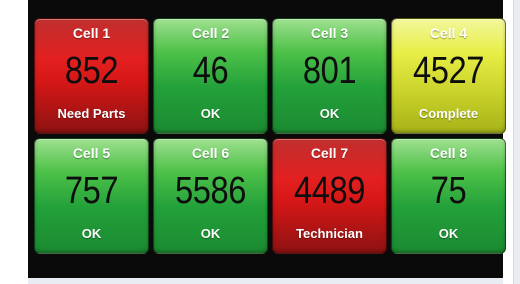 This screenshot has height=284, width=520. What do you see at coordinates (91, 191) in the screenshot?
I see `cell-count: 757` at bounding box center [91, 191].